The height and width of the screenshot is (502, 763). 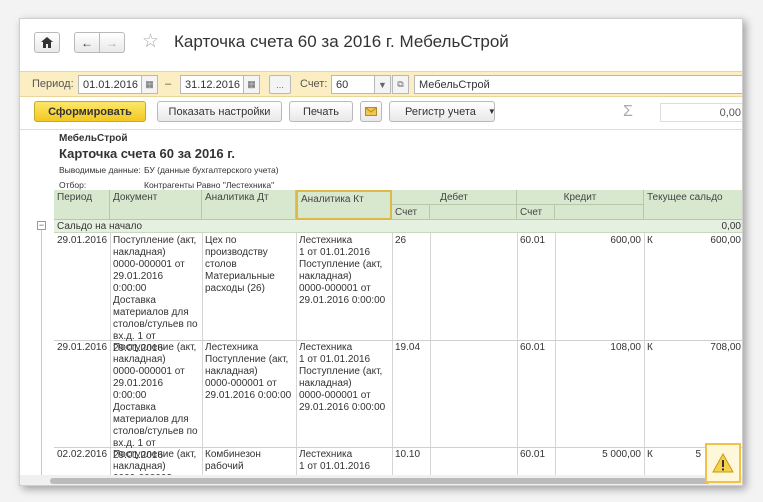 I want to click on header-credit: Кредит, so click(x=580, y=197).